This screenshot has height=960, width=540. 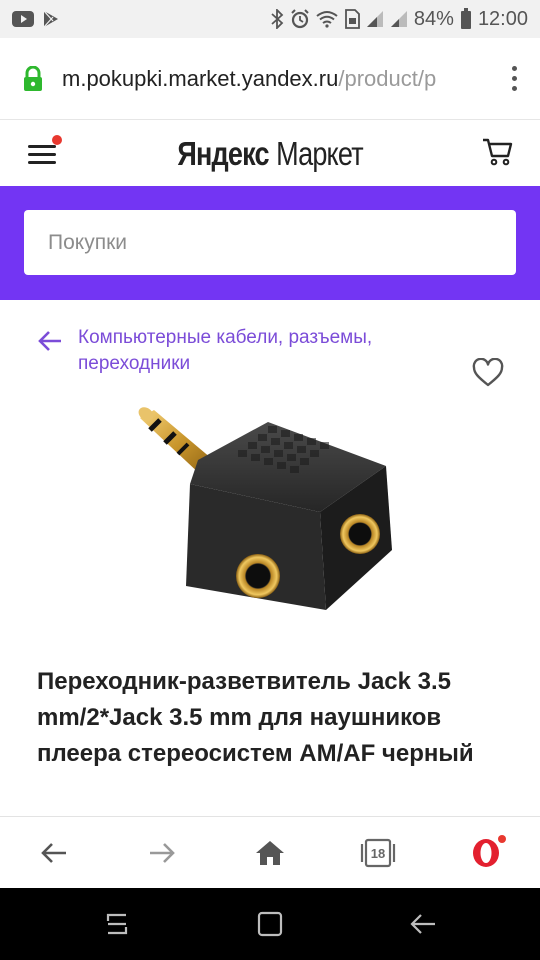 What do you see at coordinates (423, 924) in the screenshot?
I see `back-icon` at bounding box center [423, 924].